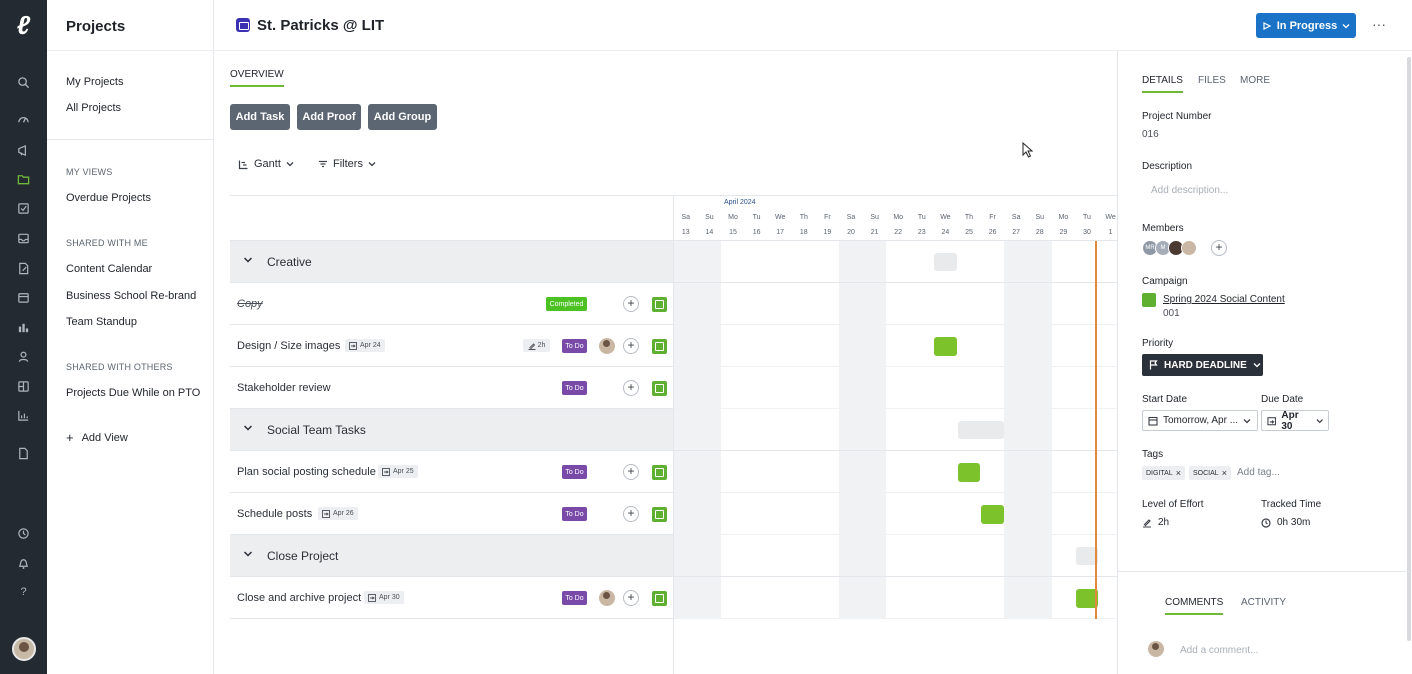 The height and width of the screenshot is (674, 1412). Describe the element at coordinates (451, 556) in the screenshot. I see `task-group-row: Close Project` at that location.